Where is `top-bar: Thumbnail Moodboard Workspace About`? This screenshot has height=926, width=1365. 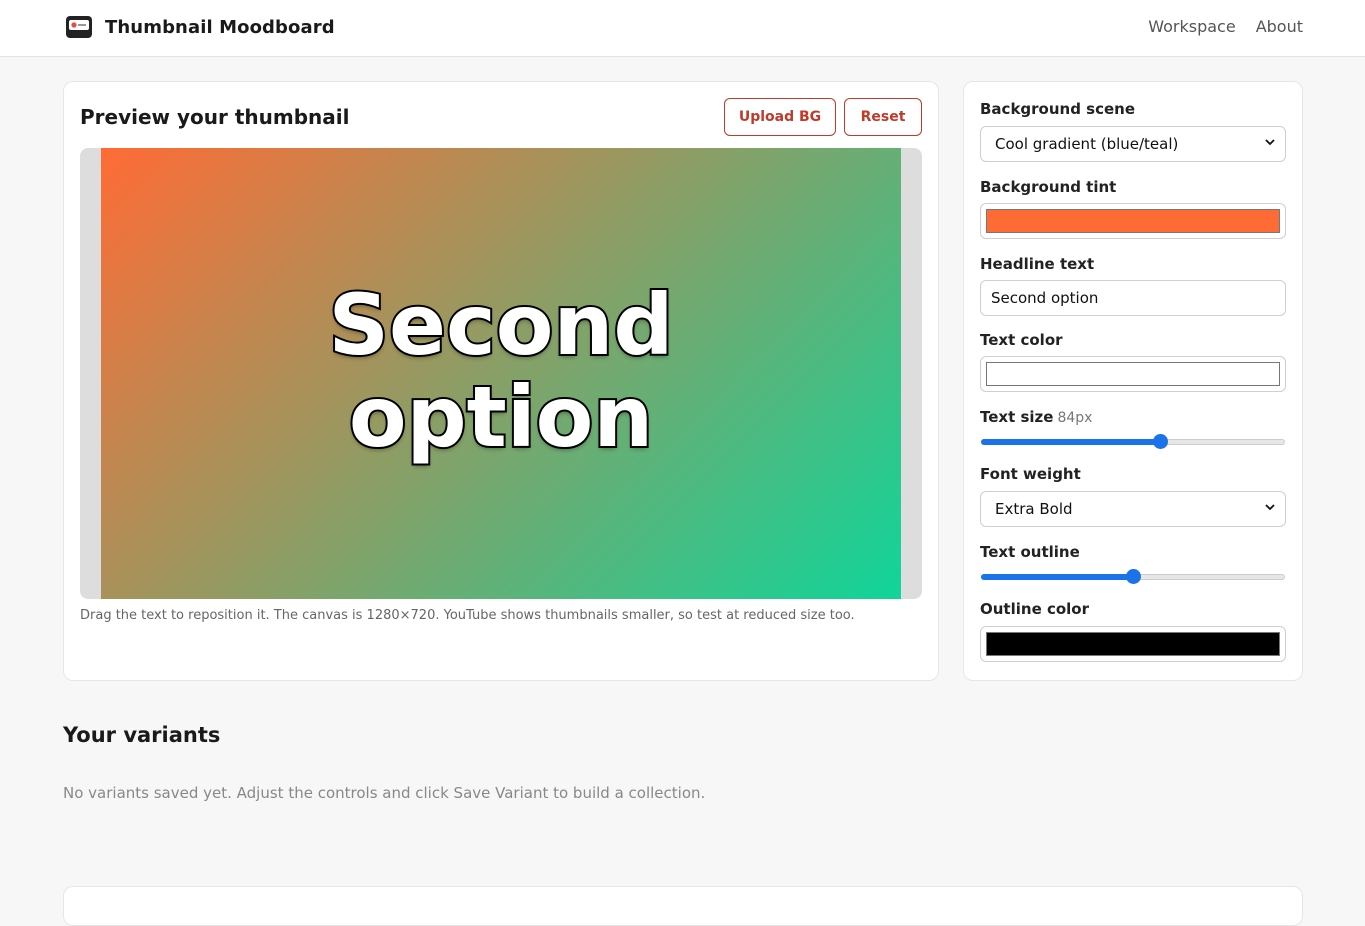 top-bar: Thumbnail Moodboard Workspace About is located at coordinates (682, 28).